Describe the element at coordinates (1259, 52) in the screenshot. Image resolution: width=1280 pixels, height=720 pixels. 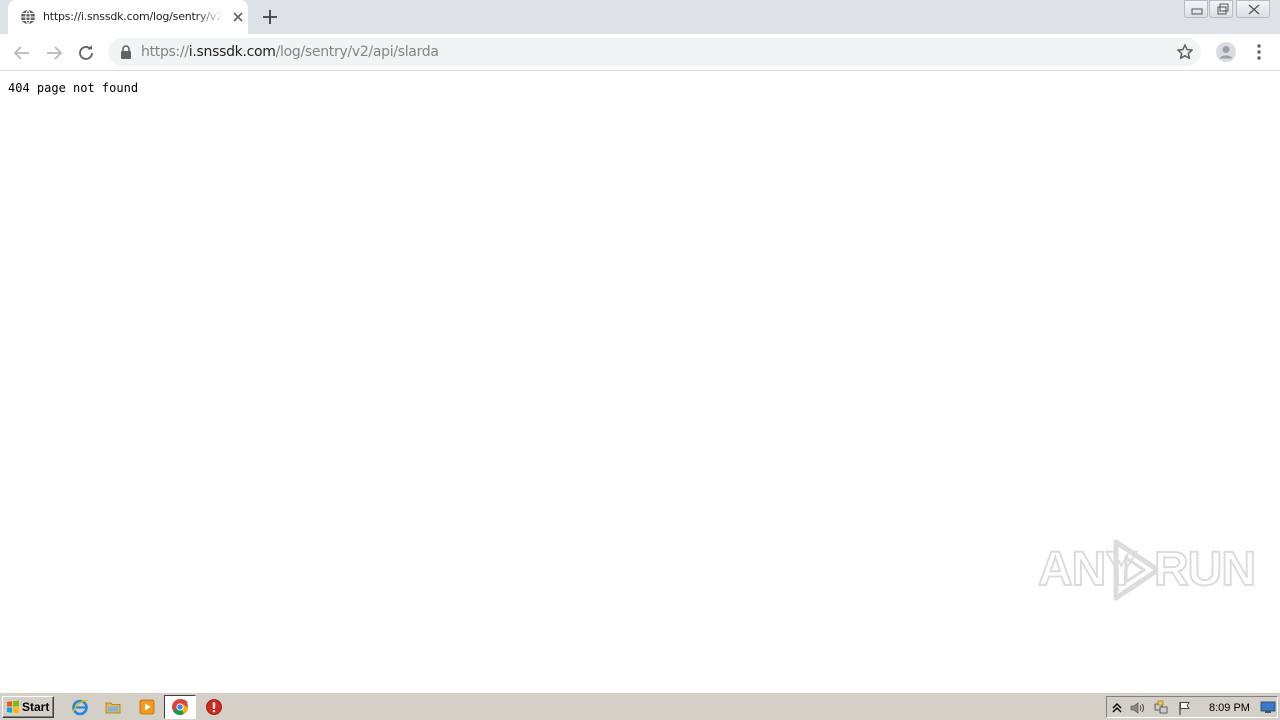
I see `kebab-menu-icon` at that location.